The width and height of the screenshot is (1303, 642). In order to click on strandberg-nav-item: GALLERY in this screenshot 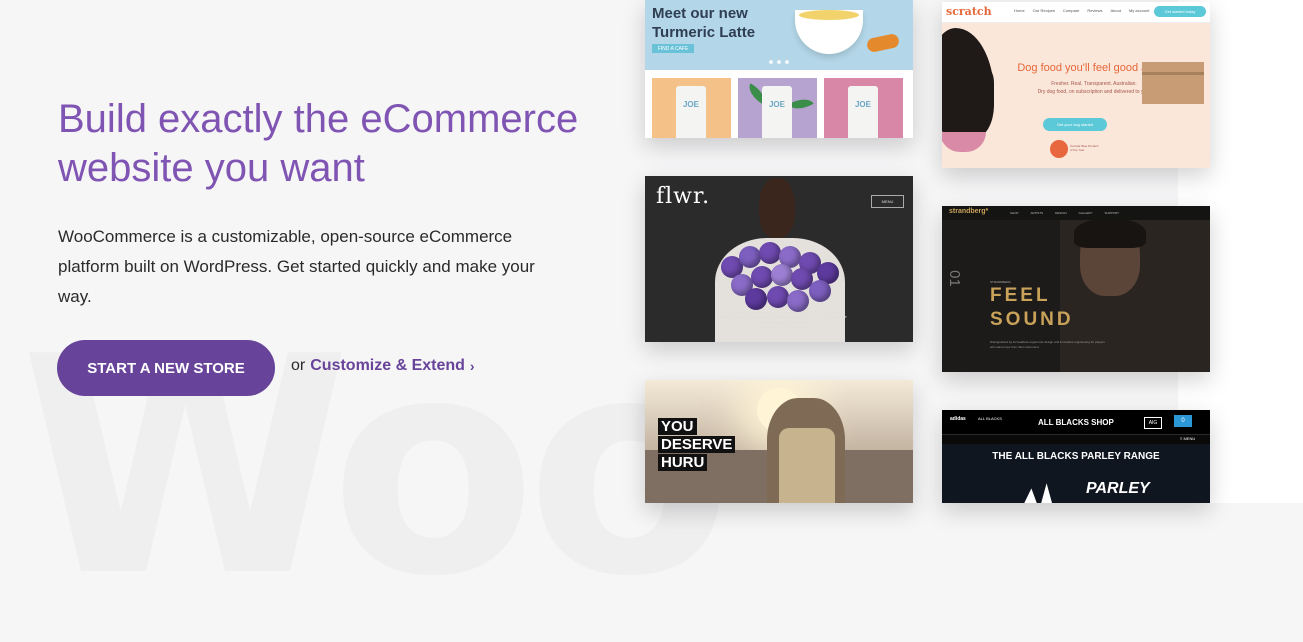, I will do `click(1085, 213)`.